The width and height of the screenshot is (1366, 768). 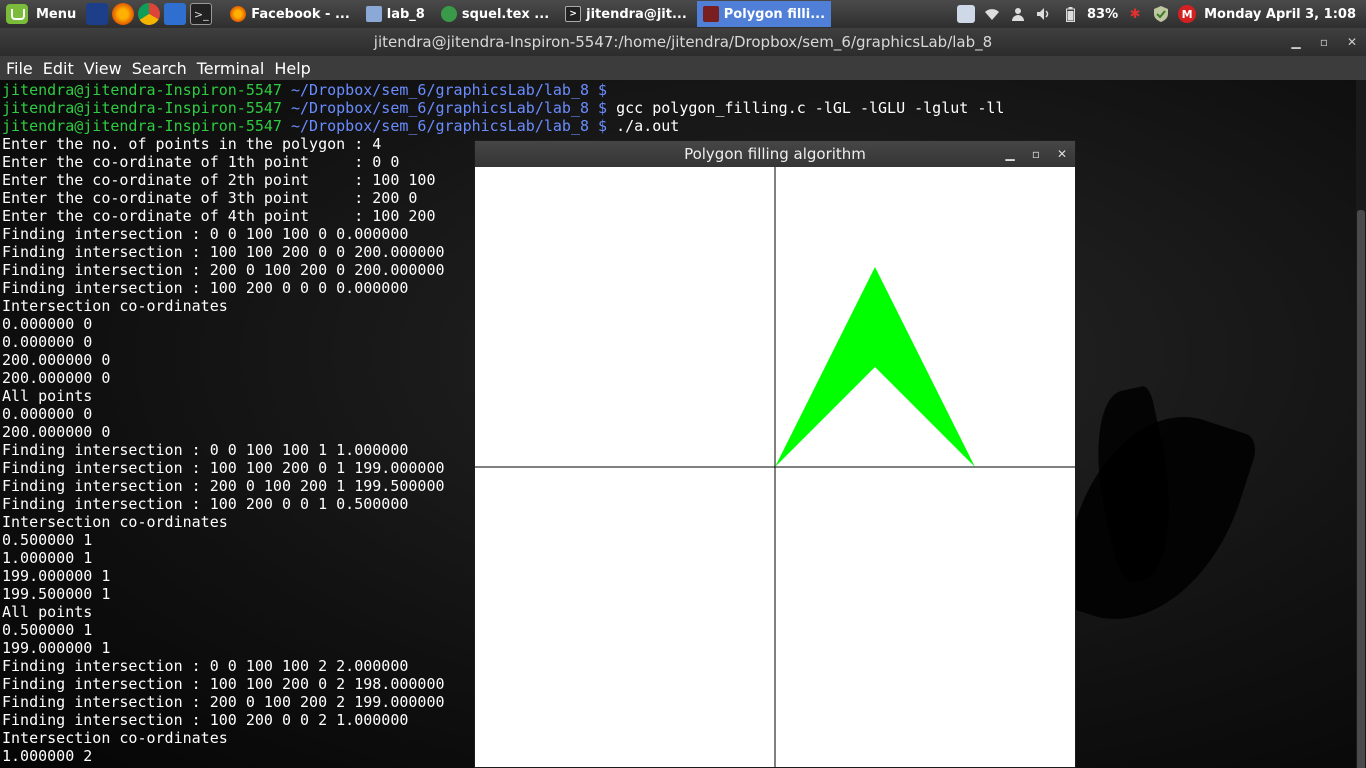 I want to click on texmaker-icon, so click(x=448, y=14).